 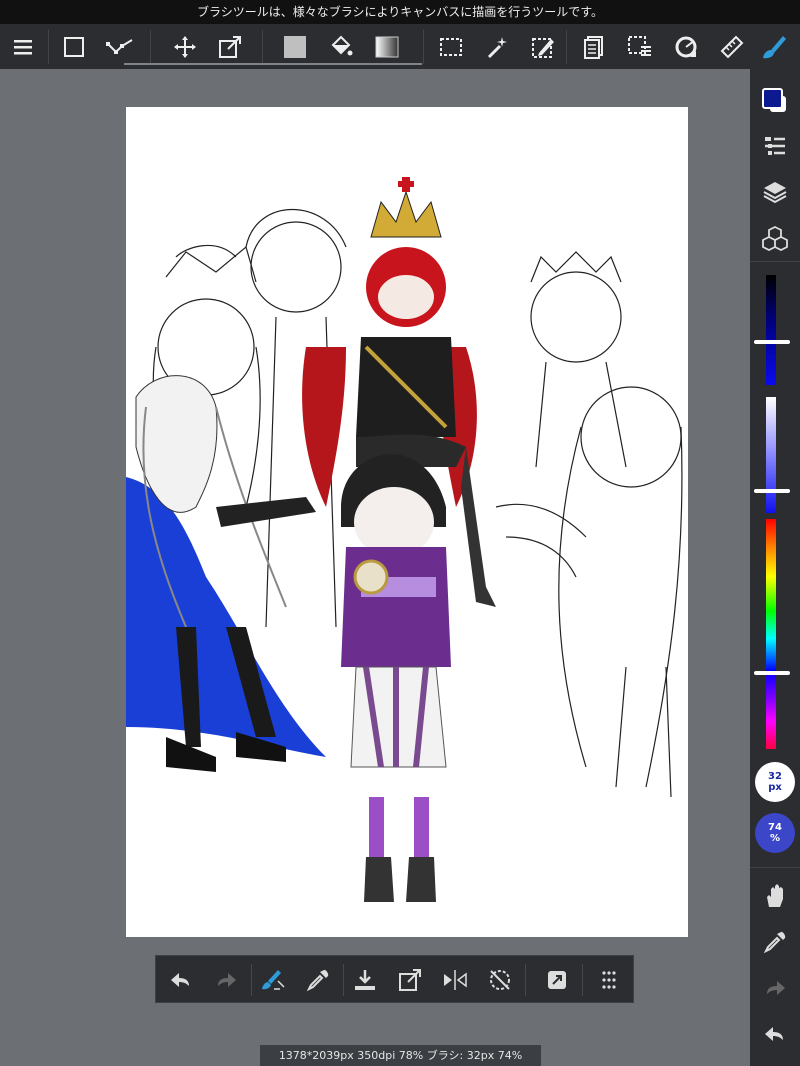 What do you see at coordinates (400, 1055) in the screenshot?
I see `status-bar: 1378*2039px 350dpi 78% ブラシ: 32px 74%` at bounding box center [400, 1055].